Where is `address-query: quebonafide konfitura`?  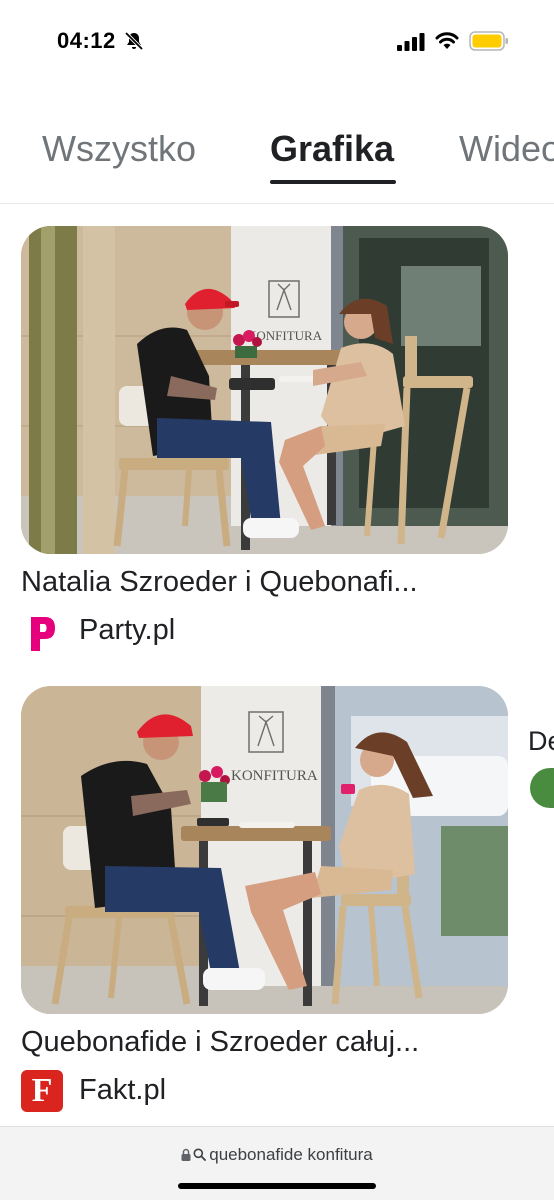 address-query: quebonafide konfitura is located at coordinates (291, 1154).